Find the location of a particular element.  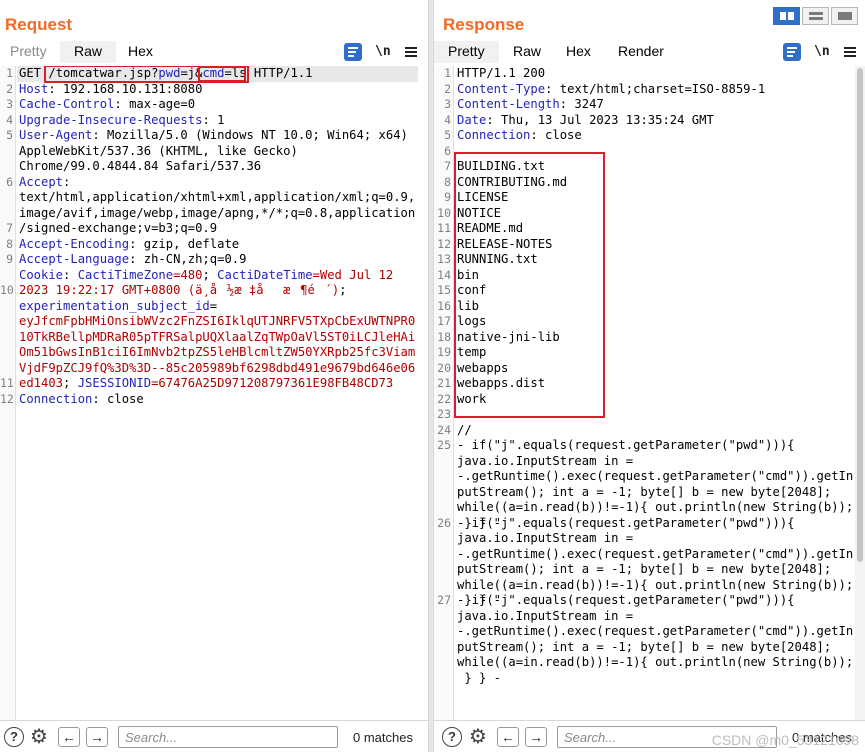

layout-side-by-side-button is located at coordinates (786, 16).